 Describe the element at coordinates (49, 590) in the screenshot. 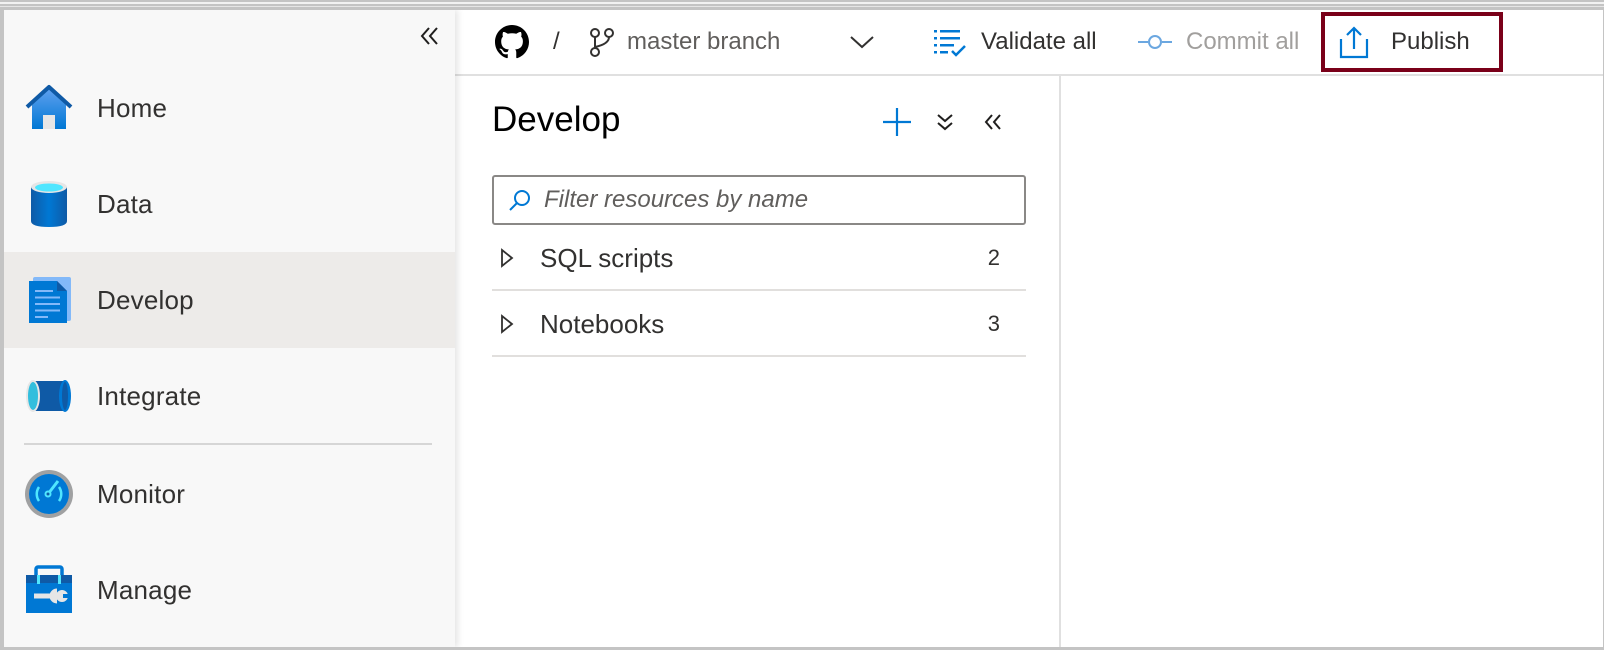

I see `toolbox-icon` at that location.